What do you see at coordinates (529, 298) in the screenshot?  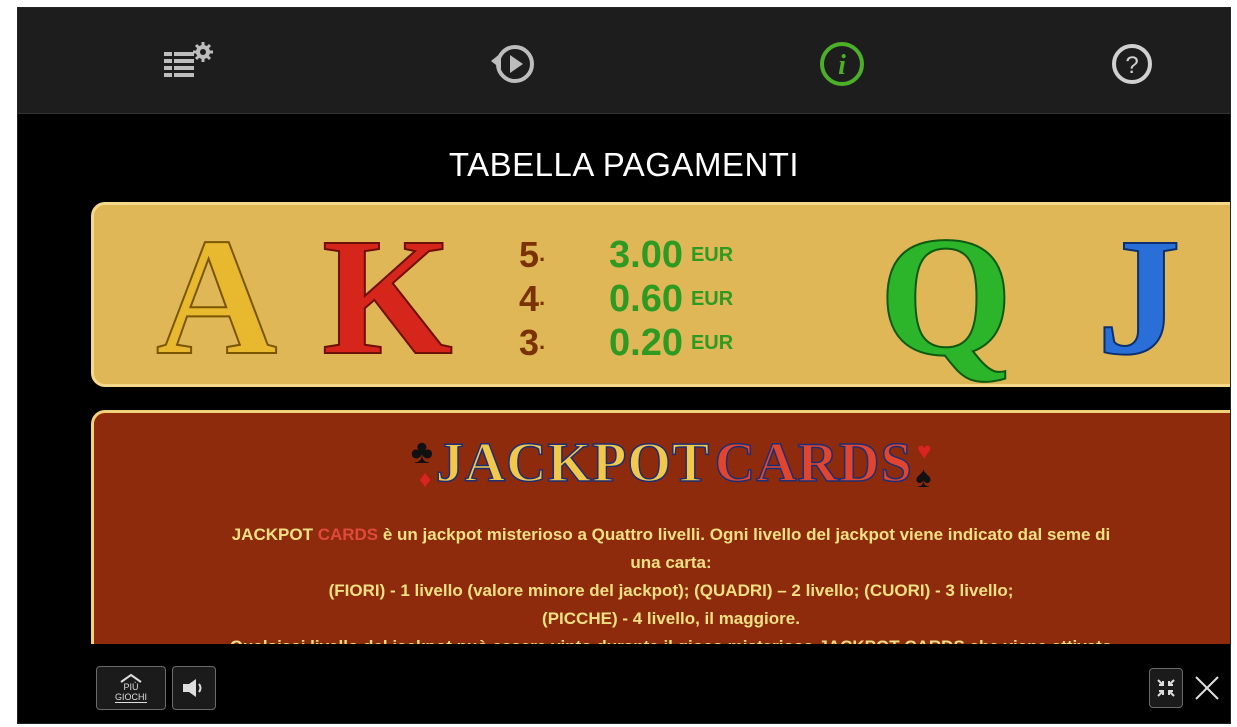 I see `payout-count: 4` at bounding box center [529, 298].